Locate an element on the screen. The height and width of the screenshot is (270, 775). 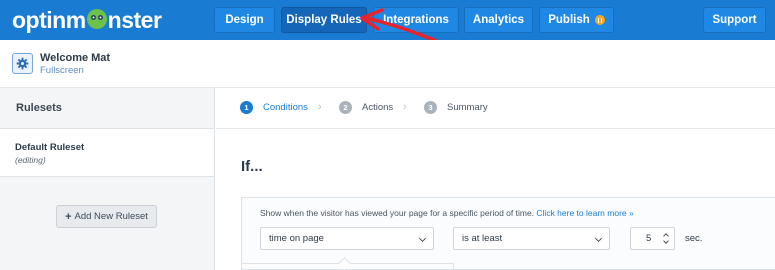
operator-value: is at least is located at coordinates (482, 238).